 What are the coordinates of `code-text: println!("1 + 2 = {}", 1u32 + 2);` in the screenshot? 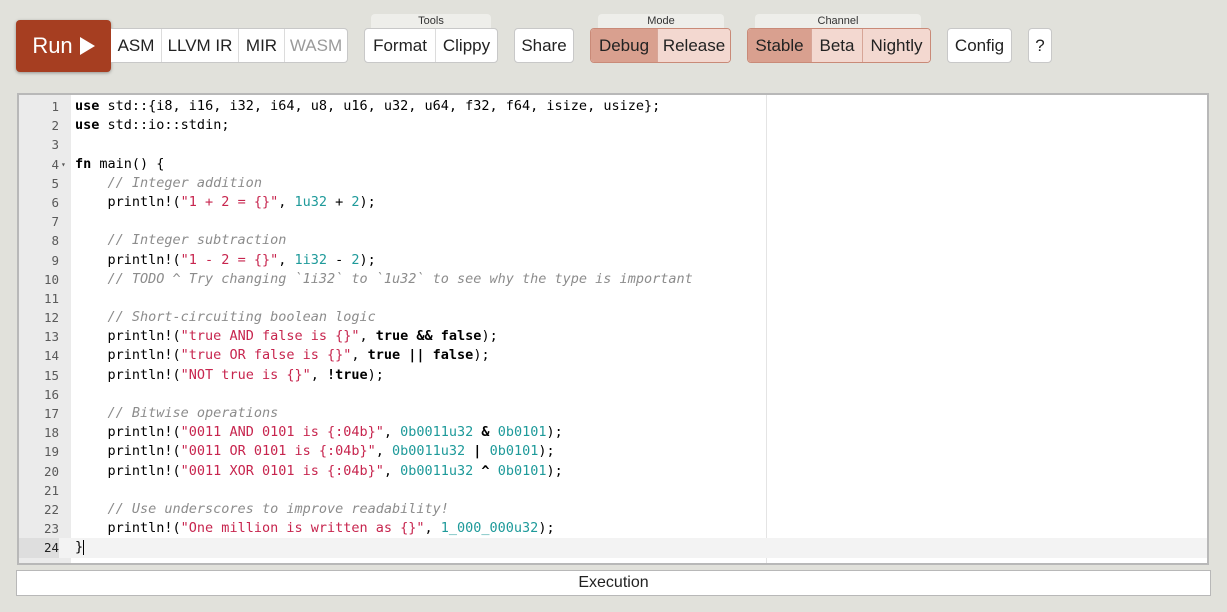 It's located at (225, 202).